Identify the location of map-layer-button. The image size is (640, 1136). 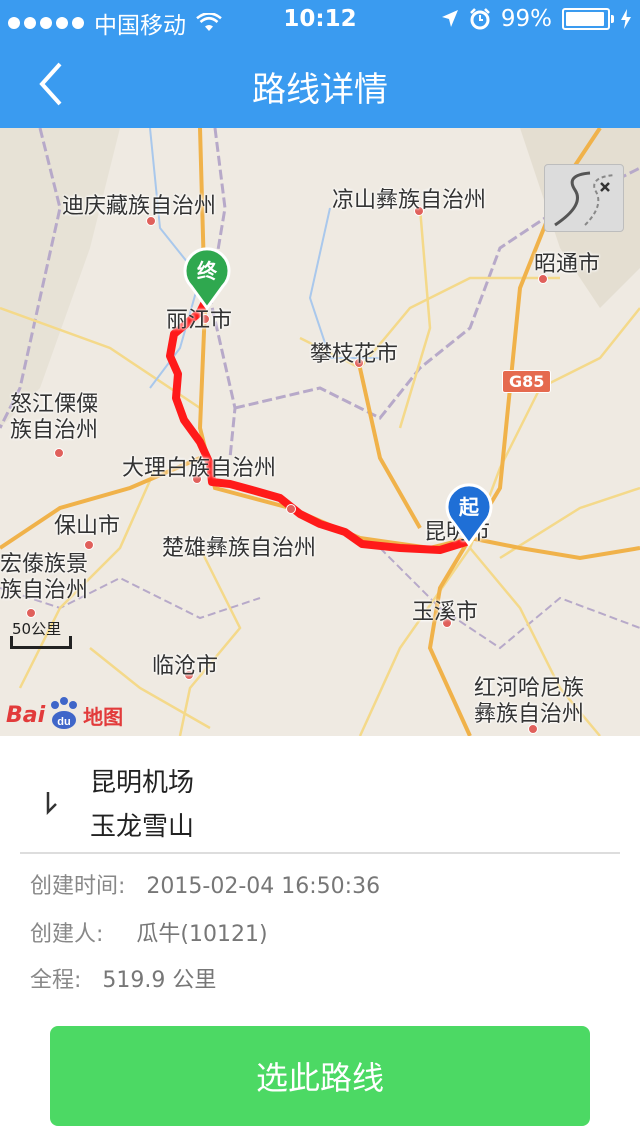
(584, 198).